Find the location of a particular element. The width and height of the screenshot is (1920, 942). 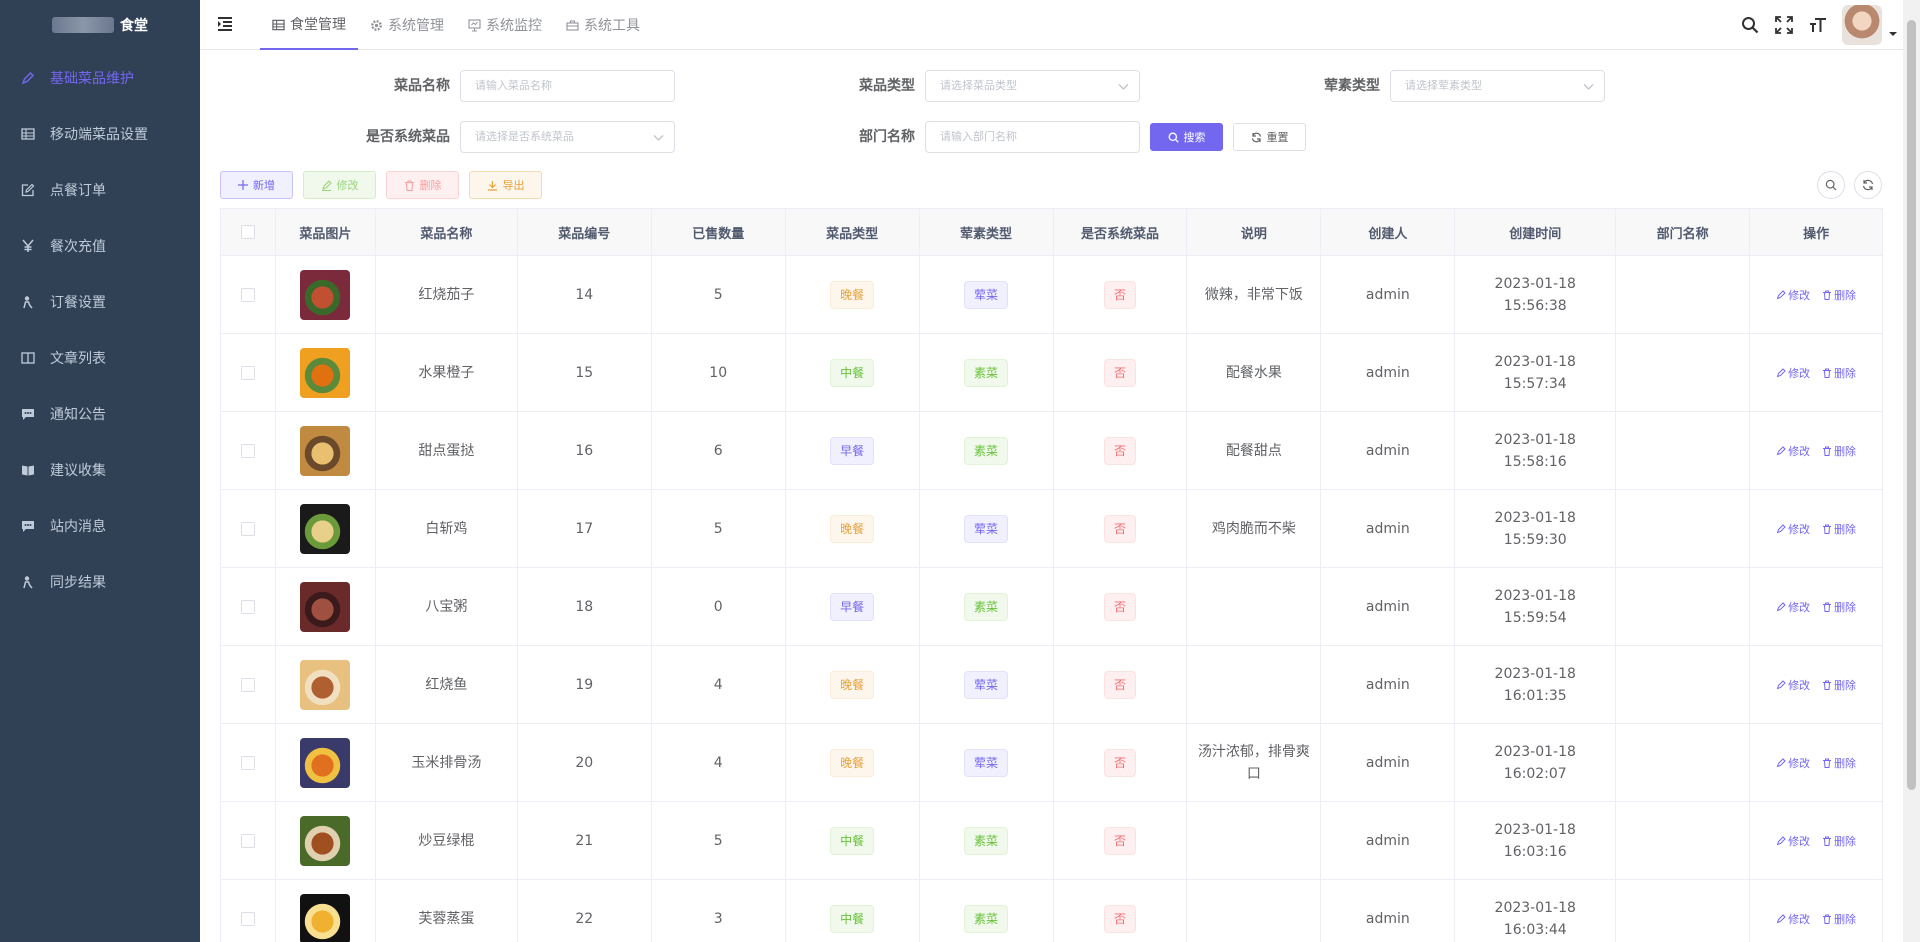

app-title: 食堂 is located at coordinates (134, 26).